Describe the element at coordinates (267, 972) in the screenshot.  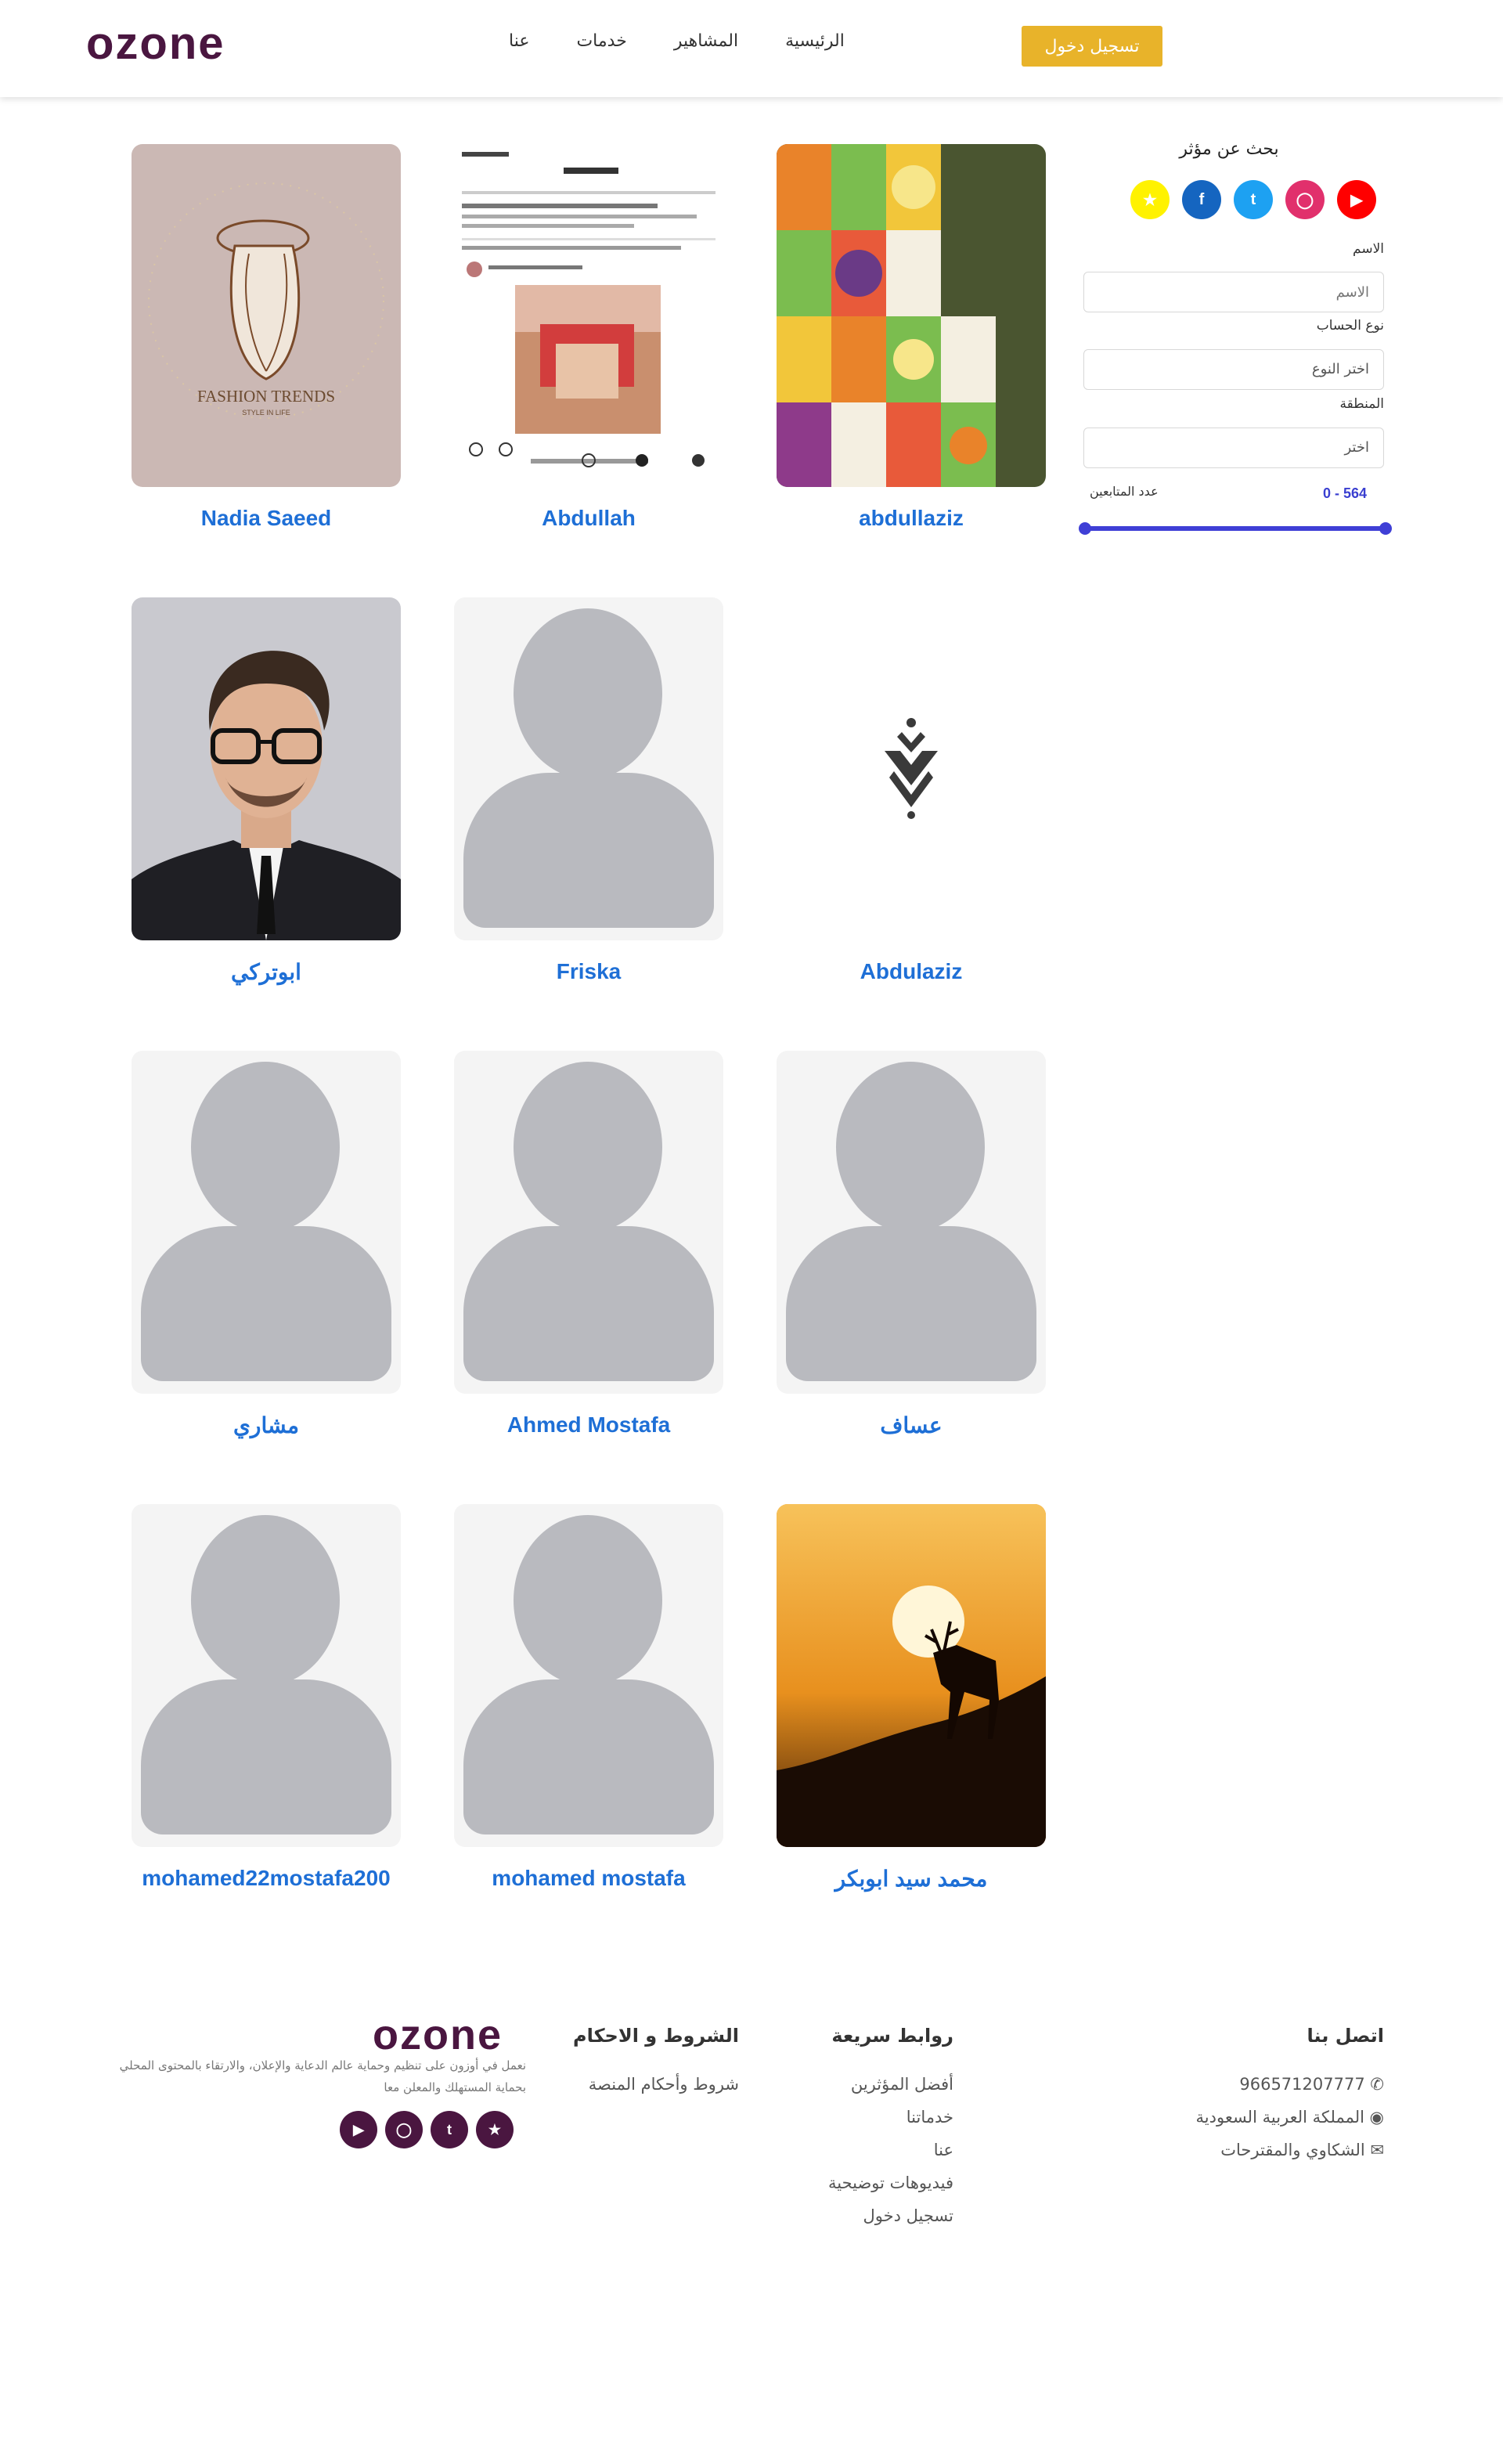
I see `influencer-name: ابوتركي` at that location.